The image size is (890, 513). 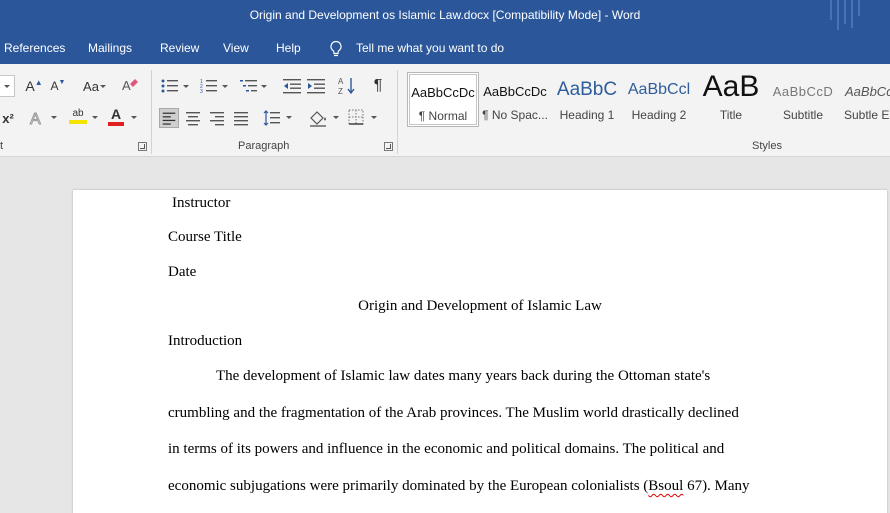 I want to click on change-case-icon: Aa, so click(x=91, y=86).